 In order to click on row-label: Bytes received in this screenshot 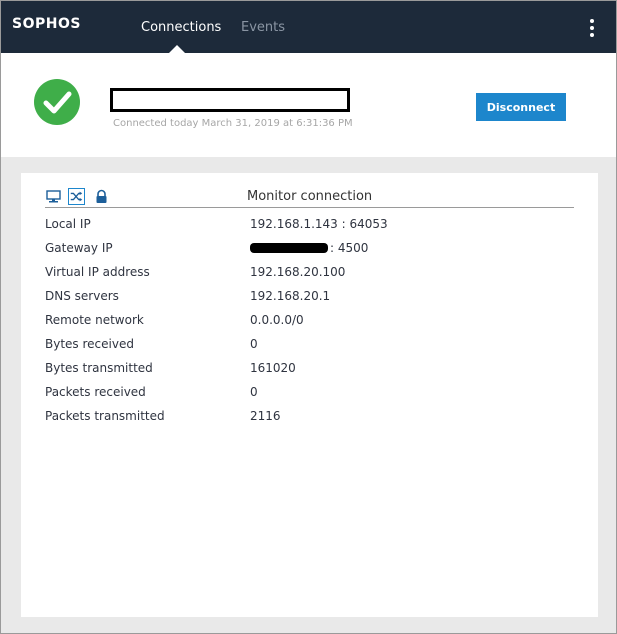, I will do `click(89, 344)`.